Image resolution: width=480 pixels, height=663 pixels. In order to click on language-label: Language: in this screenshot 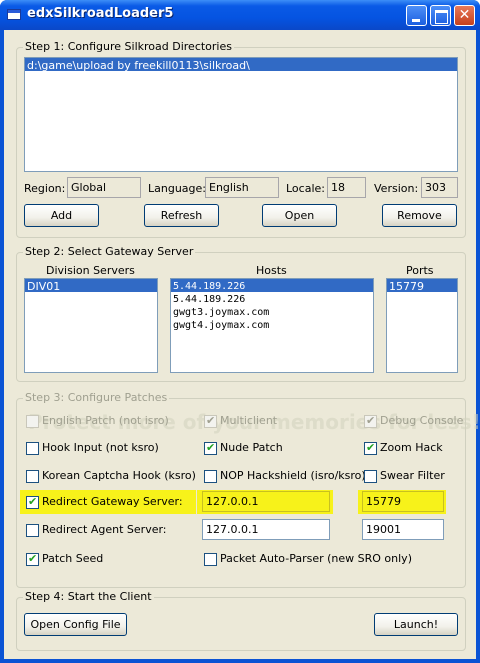, I will do `click(177, 188)`.